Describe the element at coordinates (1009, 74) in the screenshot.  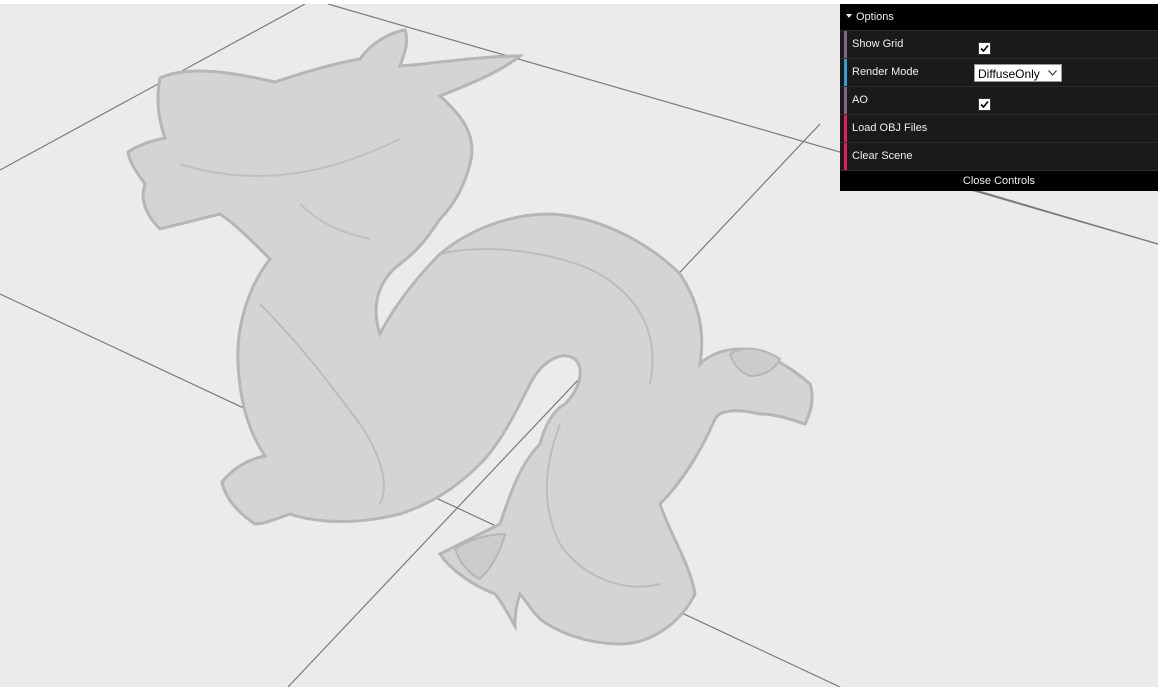
I see `render-mode-value: DiffuseOnly` at that location.